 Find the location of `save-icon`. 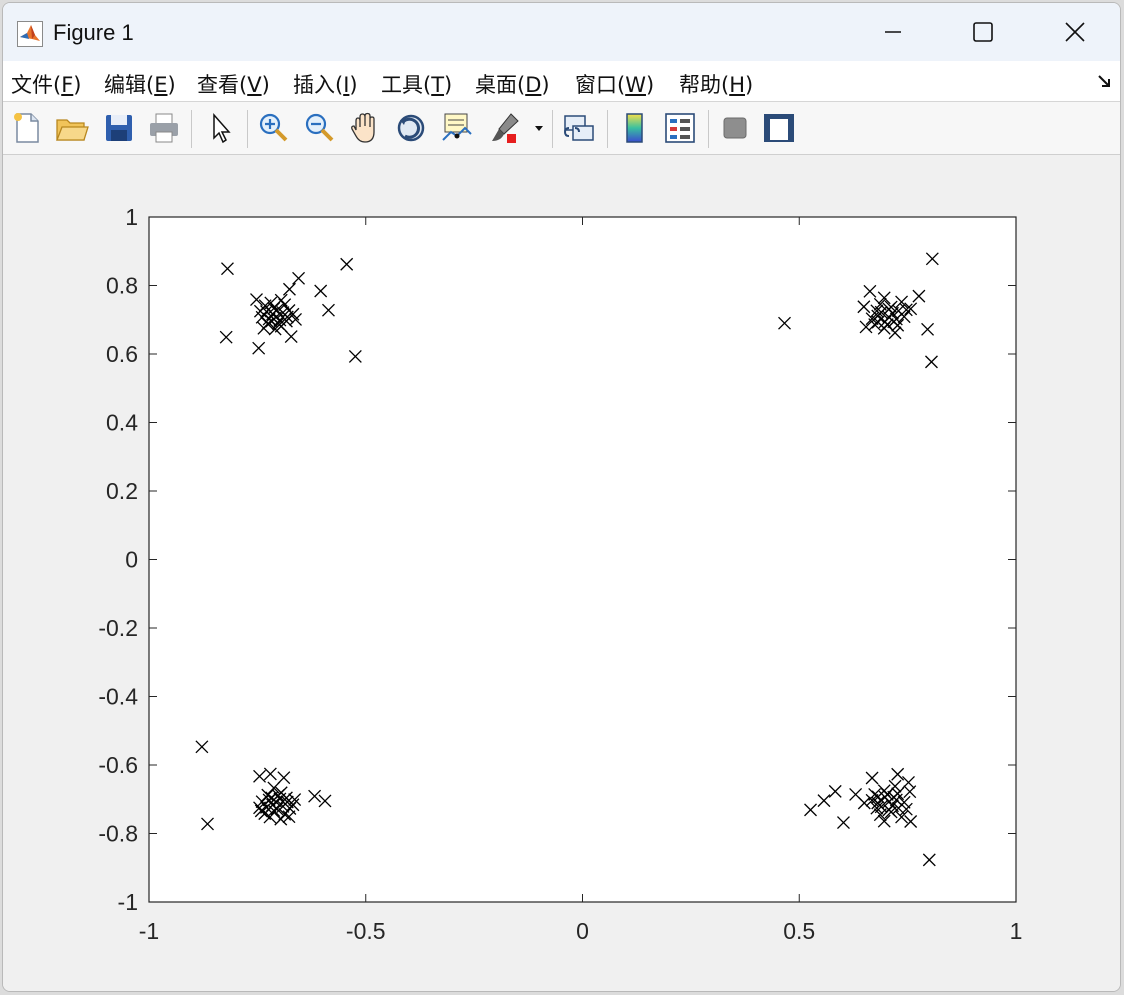

save-icon is located at coordinates (119, 128).